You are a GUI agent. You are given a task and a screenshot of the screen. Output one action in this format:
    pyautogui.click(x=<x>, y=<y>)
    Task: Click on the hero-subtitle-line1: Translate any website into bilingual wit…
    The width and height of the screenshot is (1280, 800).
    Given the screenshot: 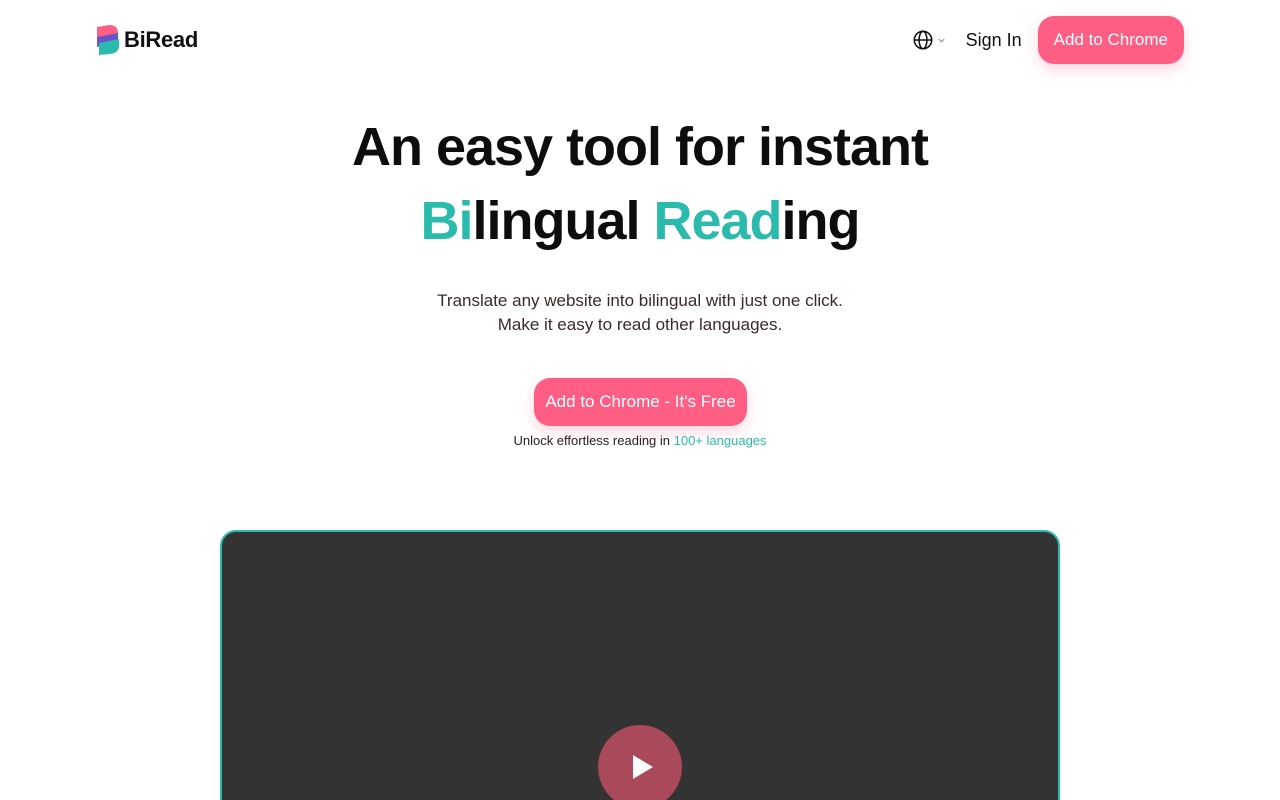 What is the action you would take?
    pyautogui.click(x=640, y=300)
    